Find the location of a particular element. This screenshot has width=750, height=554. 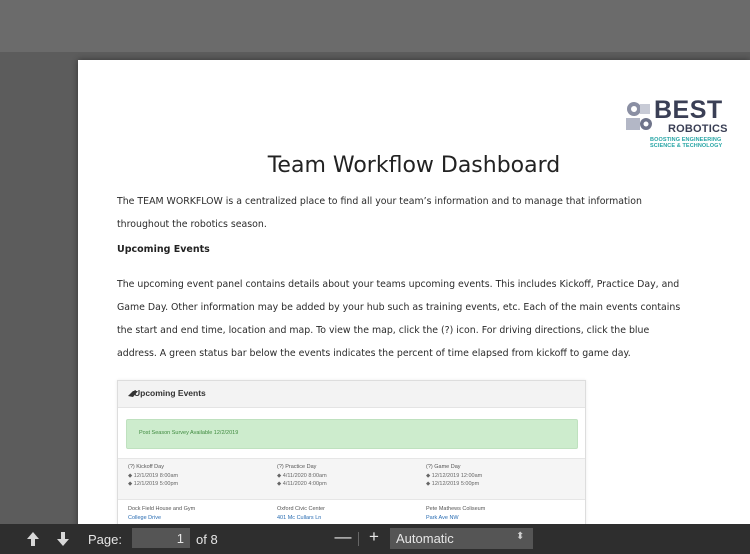

top-toolbar-area is located at coordinates (375, 26).